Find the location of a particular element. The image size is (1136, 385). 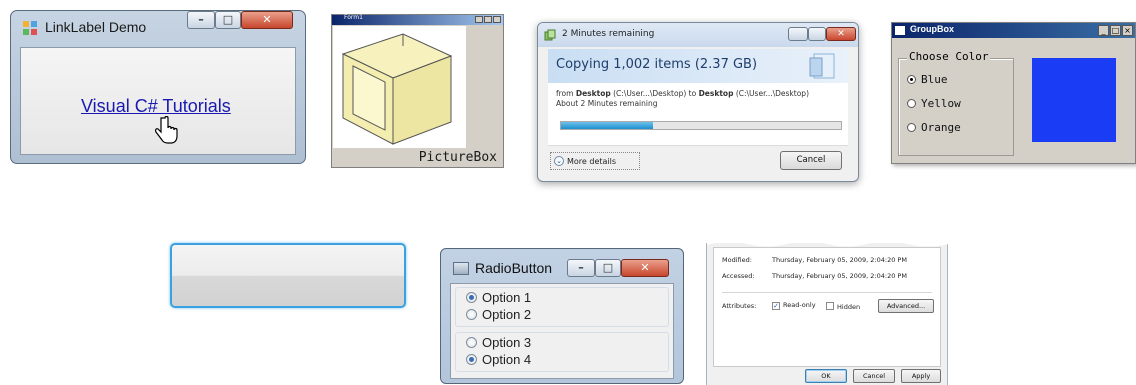

apply-button: Apply is located at coordinates (921, 376).